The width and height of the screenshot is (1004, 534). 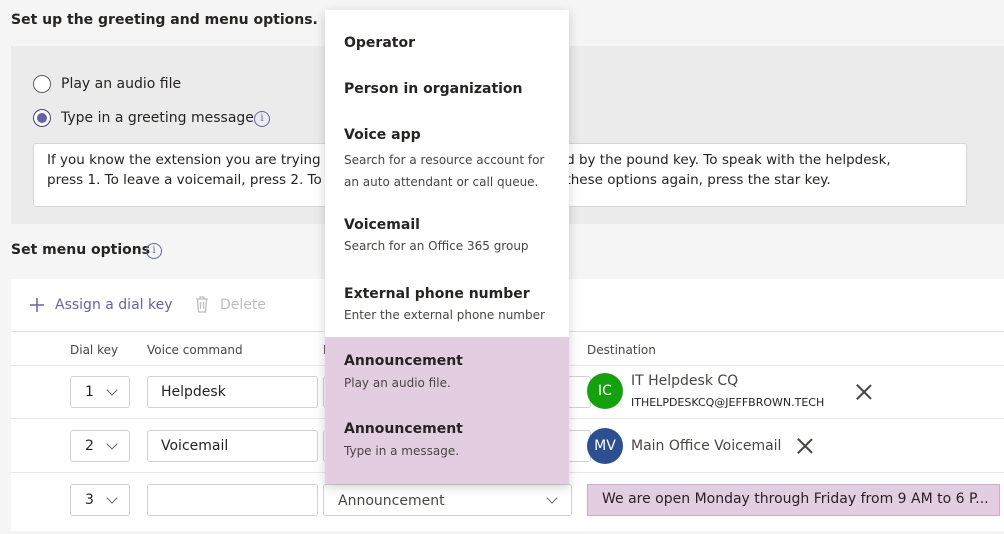 What do you see at coordinates (232, 392) in the screenshot?
I see `voice-command-input-1: Helpdesk` at bounding box center [232, 392].